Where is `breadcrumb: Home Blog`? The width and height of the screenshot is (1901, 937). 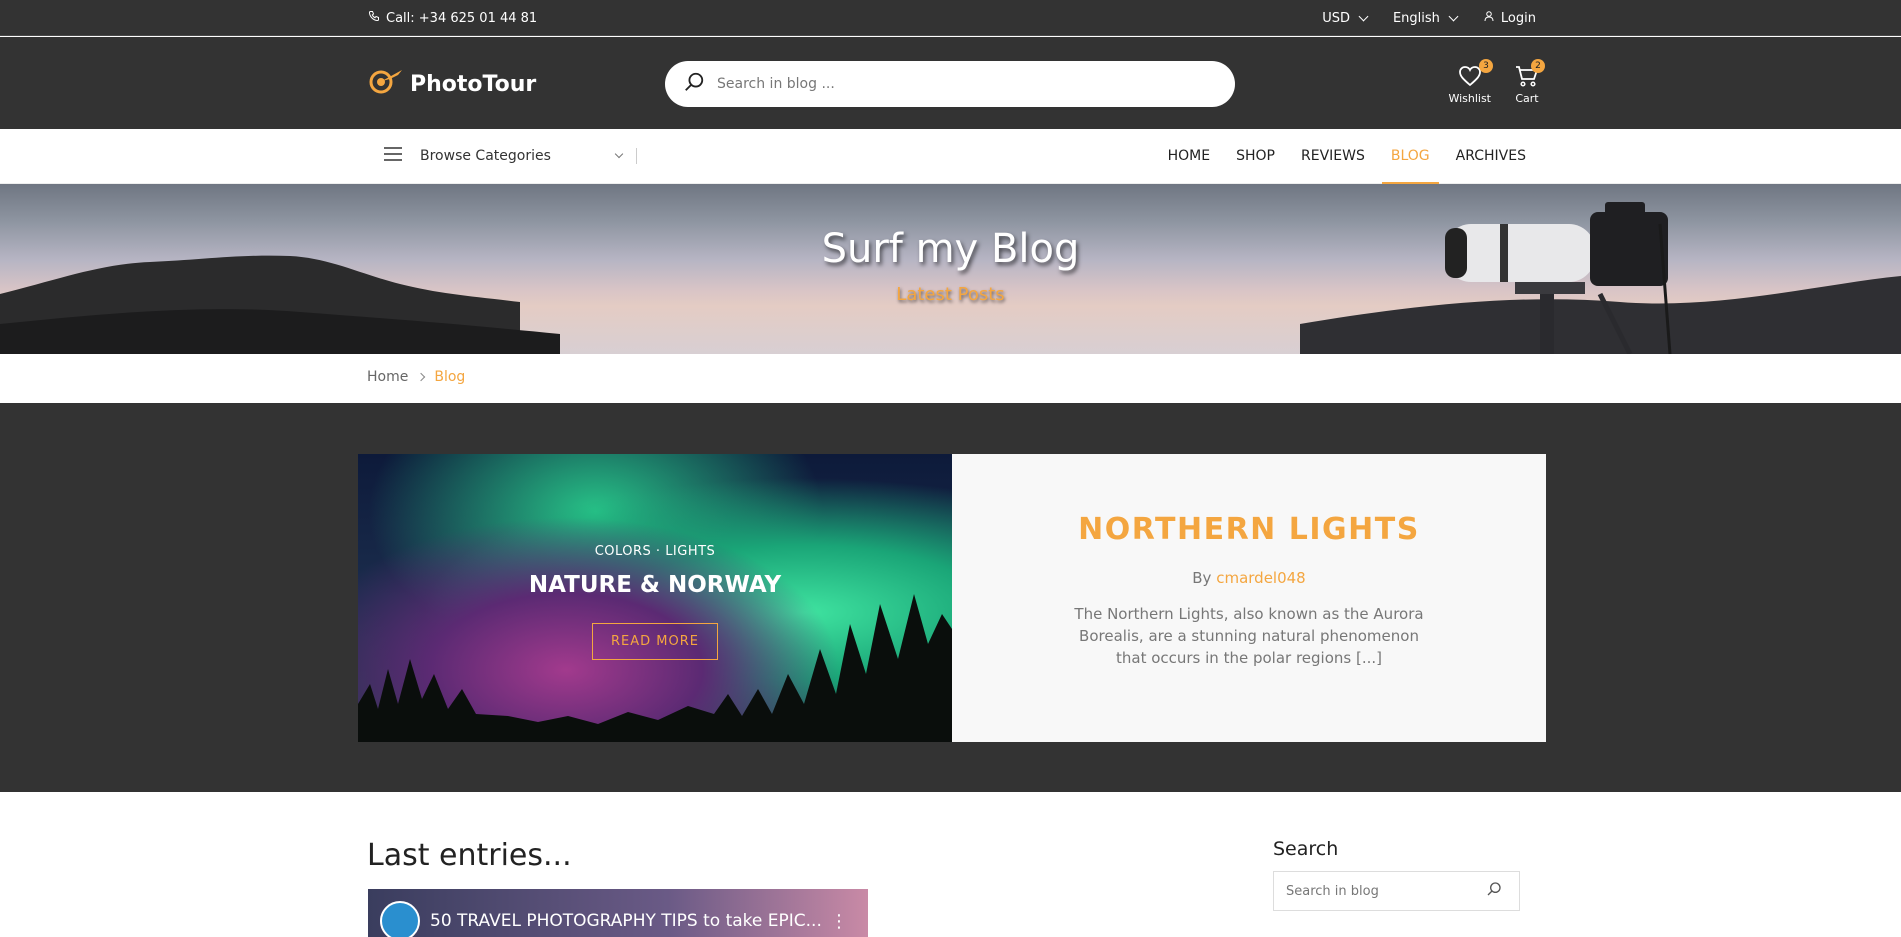 breadcrumb: Home Blog is located at coordinates (416, 377).